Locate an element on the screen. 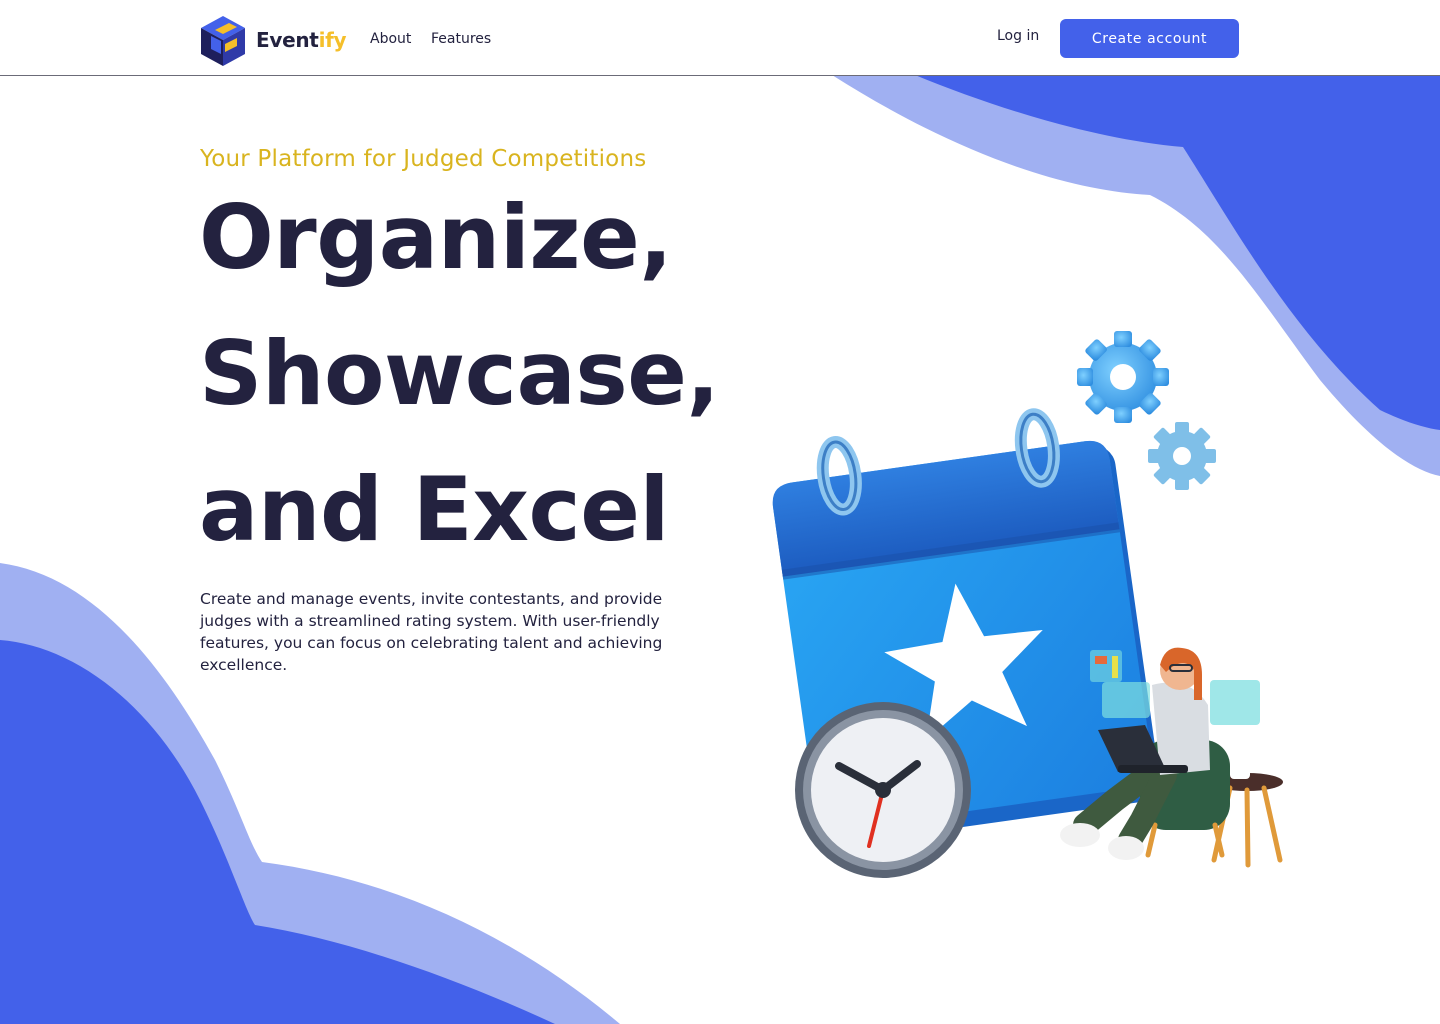 Image resolution: width=1440 pixels, height=1024 pixels. clock-icon is located at coordinates (883, 790).